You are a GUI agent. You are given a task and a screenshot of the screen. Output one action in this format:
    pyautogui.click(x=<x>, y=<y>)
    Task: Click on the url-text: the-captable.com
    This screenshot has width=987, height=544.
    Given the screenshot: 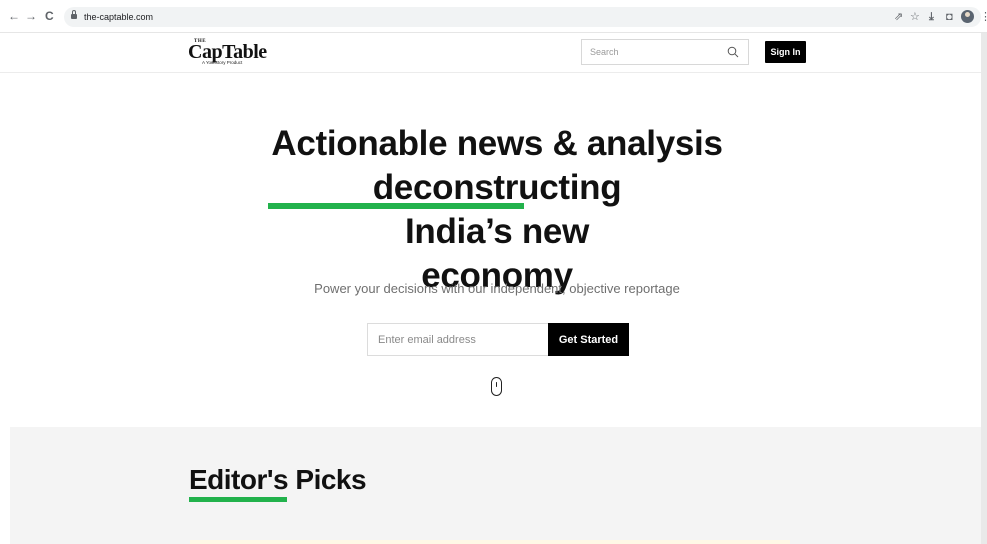 What is the action you would take?
    pyautogui.click(x=119, y=17)
    